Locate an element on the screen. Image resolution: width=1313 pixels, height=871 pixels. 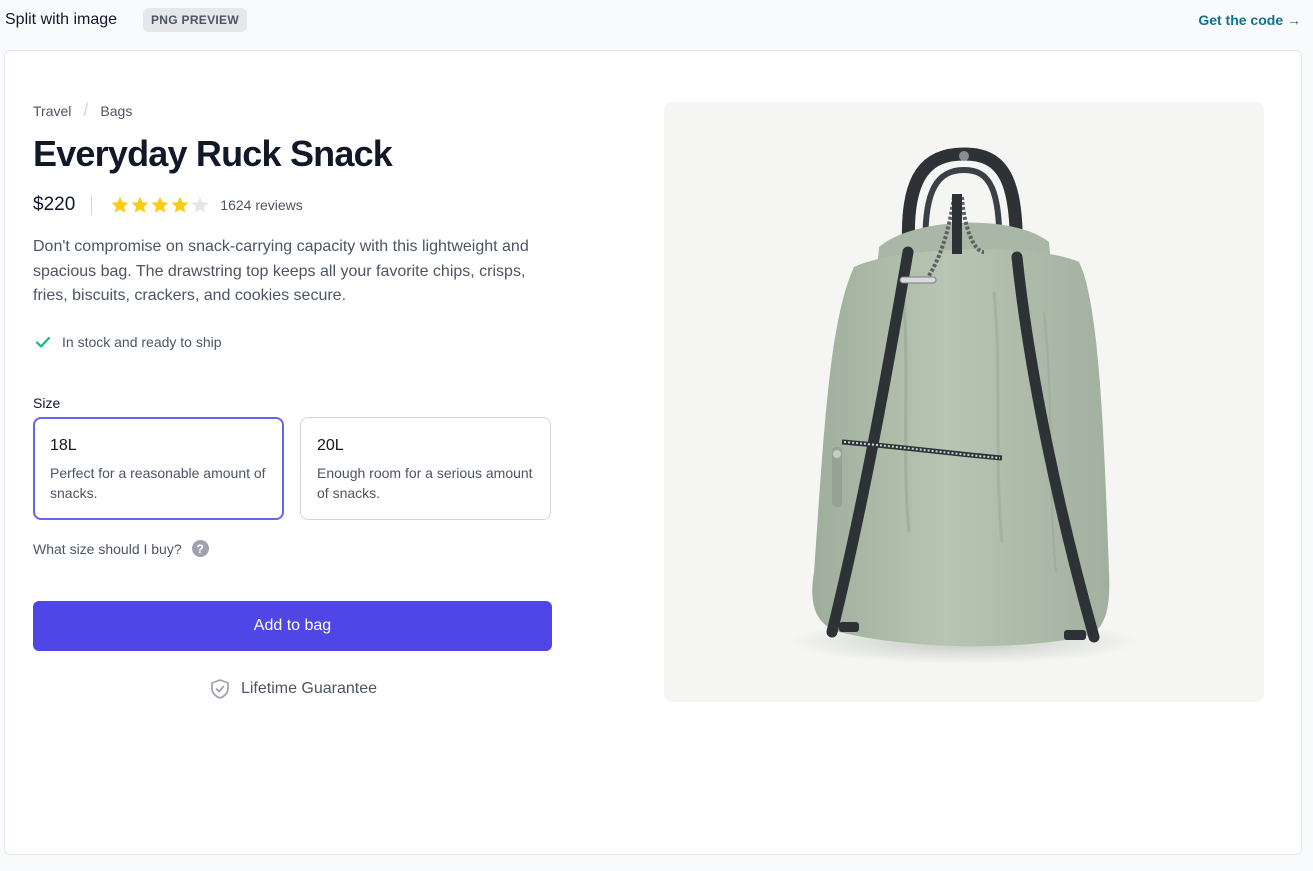
product-title: Everyday Ruck Snack is located at coordinates (213, 153).